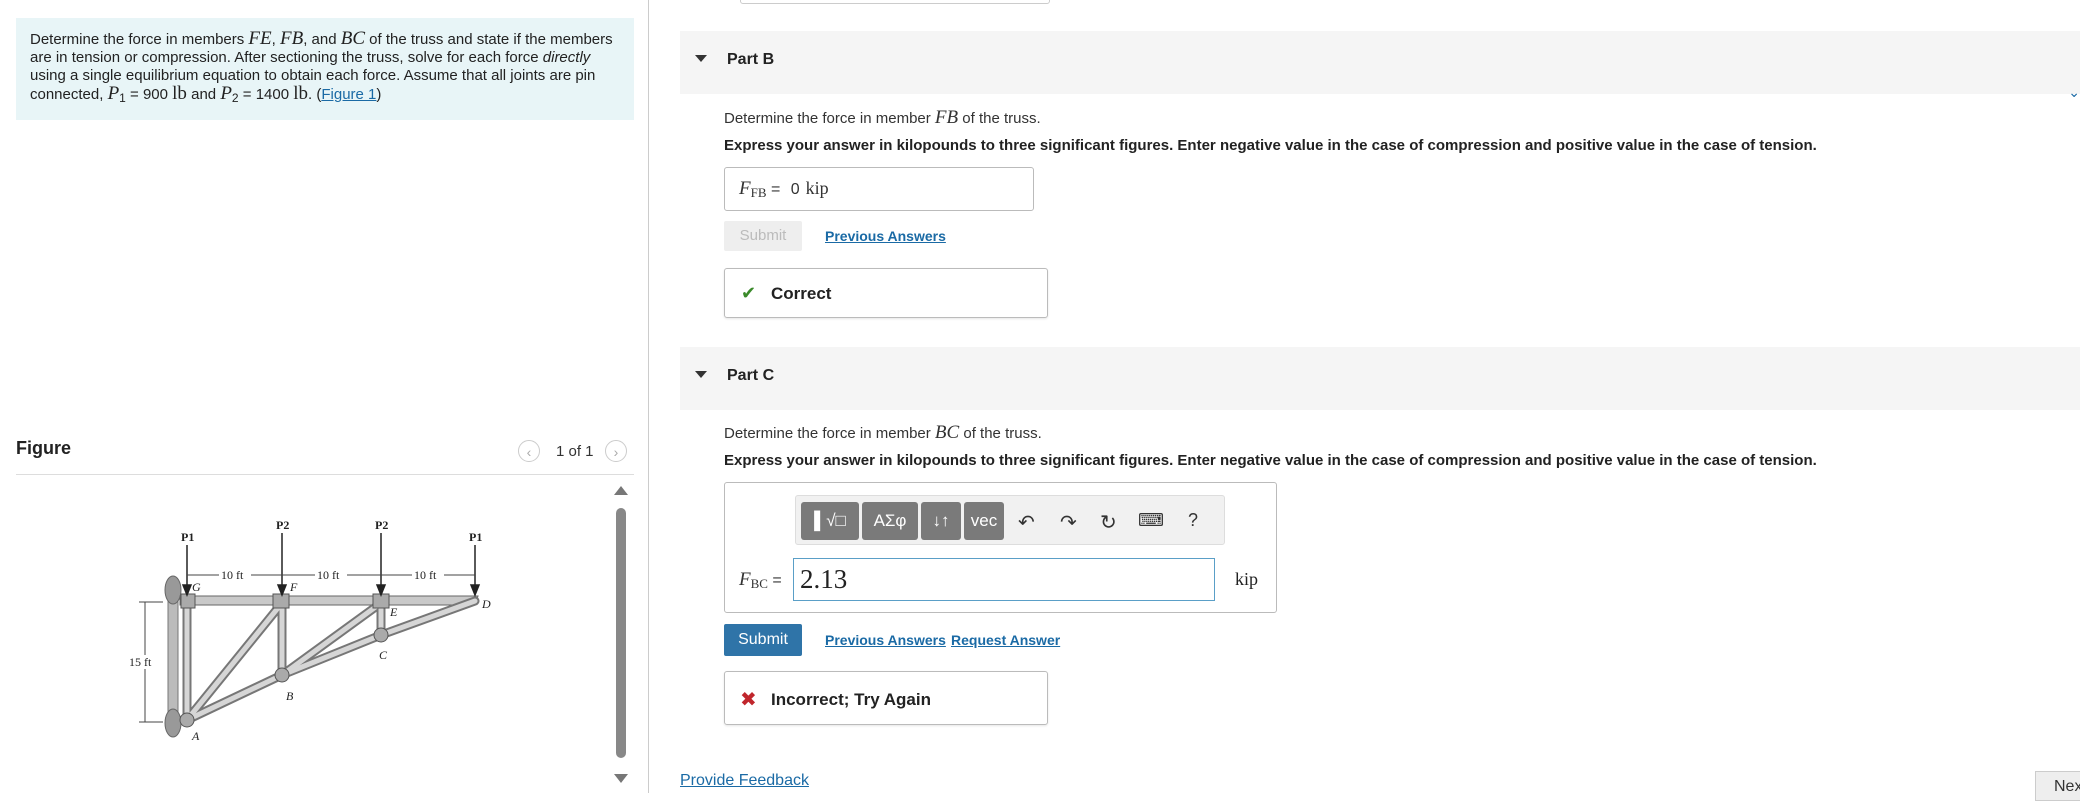 This screenshot has height=801, width=2080. What do you see at coordinates (322, 39) in the screenshot?
I see `problem-text: , and` at bounding box center [322, 39].